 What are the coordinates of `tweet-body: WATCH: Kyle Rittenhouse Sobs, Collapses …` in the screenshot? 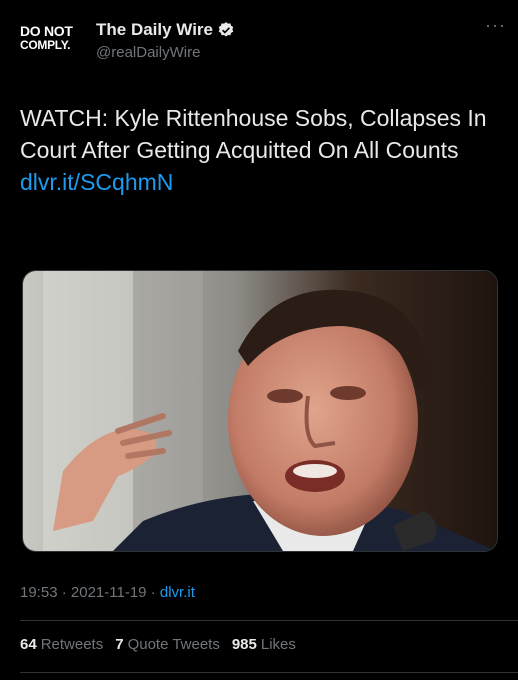 It's located at (253, 134).